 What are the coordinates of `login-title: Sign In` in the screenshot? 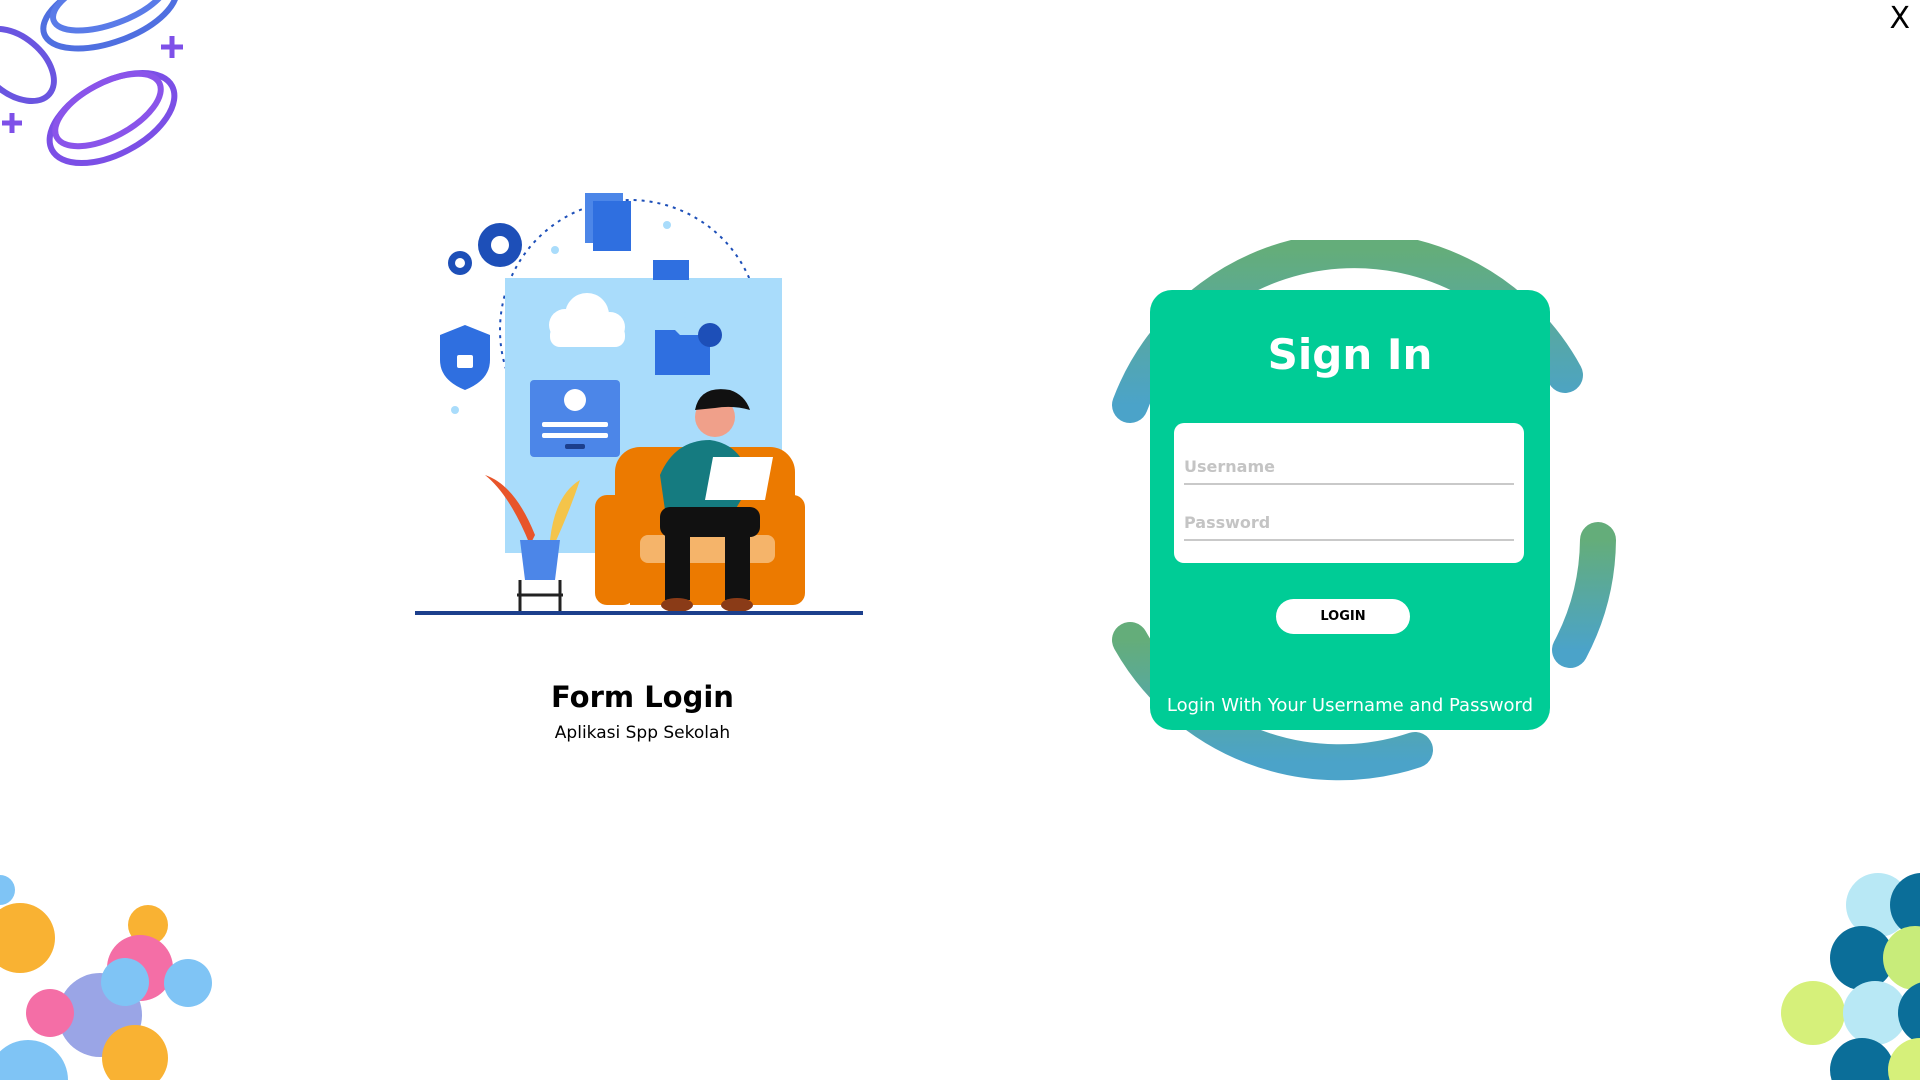 It's located at (1350, 354).